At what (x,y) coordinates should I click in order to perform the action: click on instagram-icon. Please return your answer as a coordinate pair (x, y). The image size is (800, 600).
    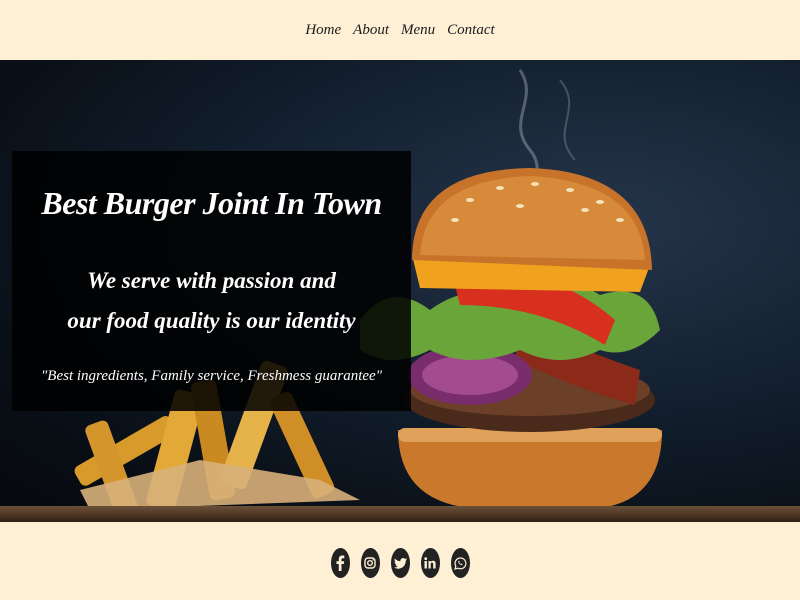
    Looking at the image, I should click on (370, 563).